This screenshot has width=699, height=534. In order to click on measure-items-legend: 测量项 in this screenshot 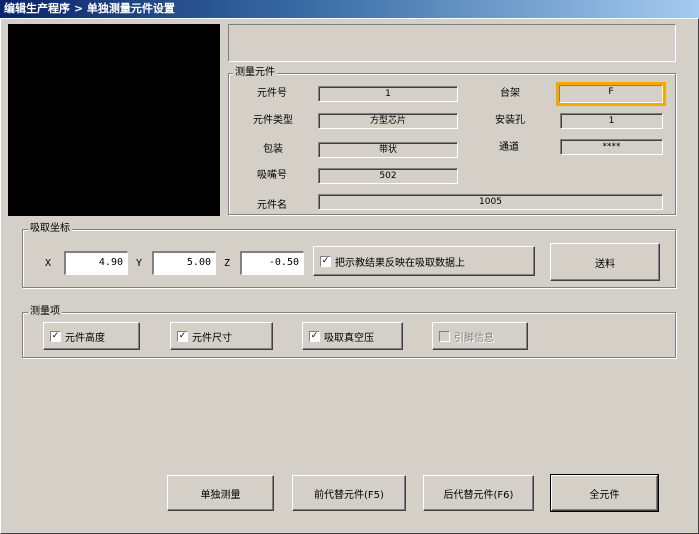, I will do `click(45, 312)`.